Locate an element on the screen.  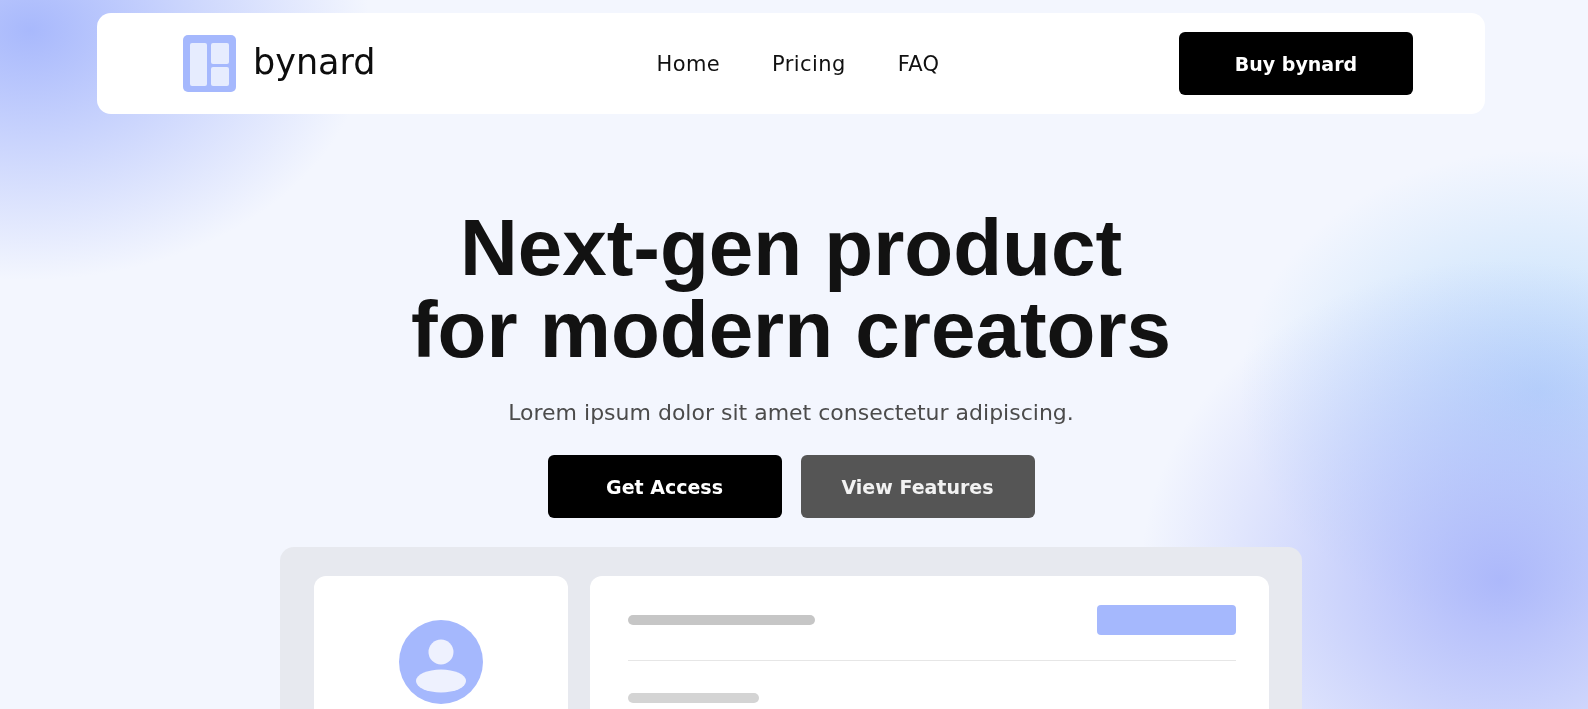
nav-link: Home is located at coordinates (688, 63).